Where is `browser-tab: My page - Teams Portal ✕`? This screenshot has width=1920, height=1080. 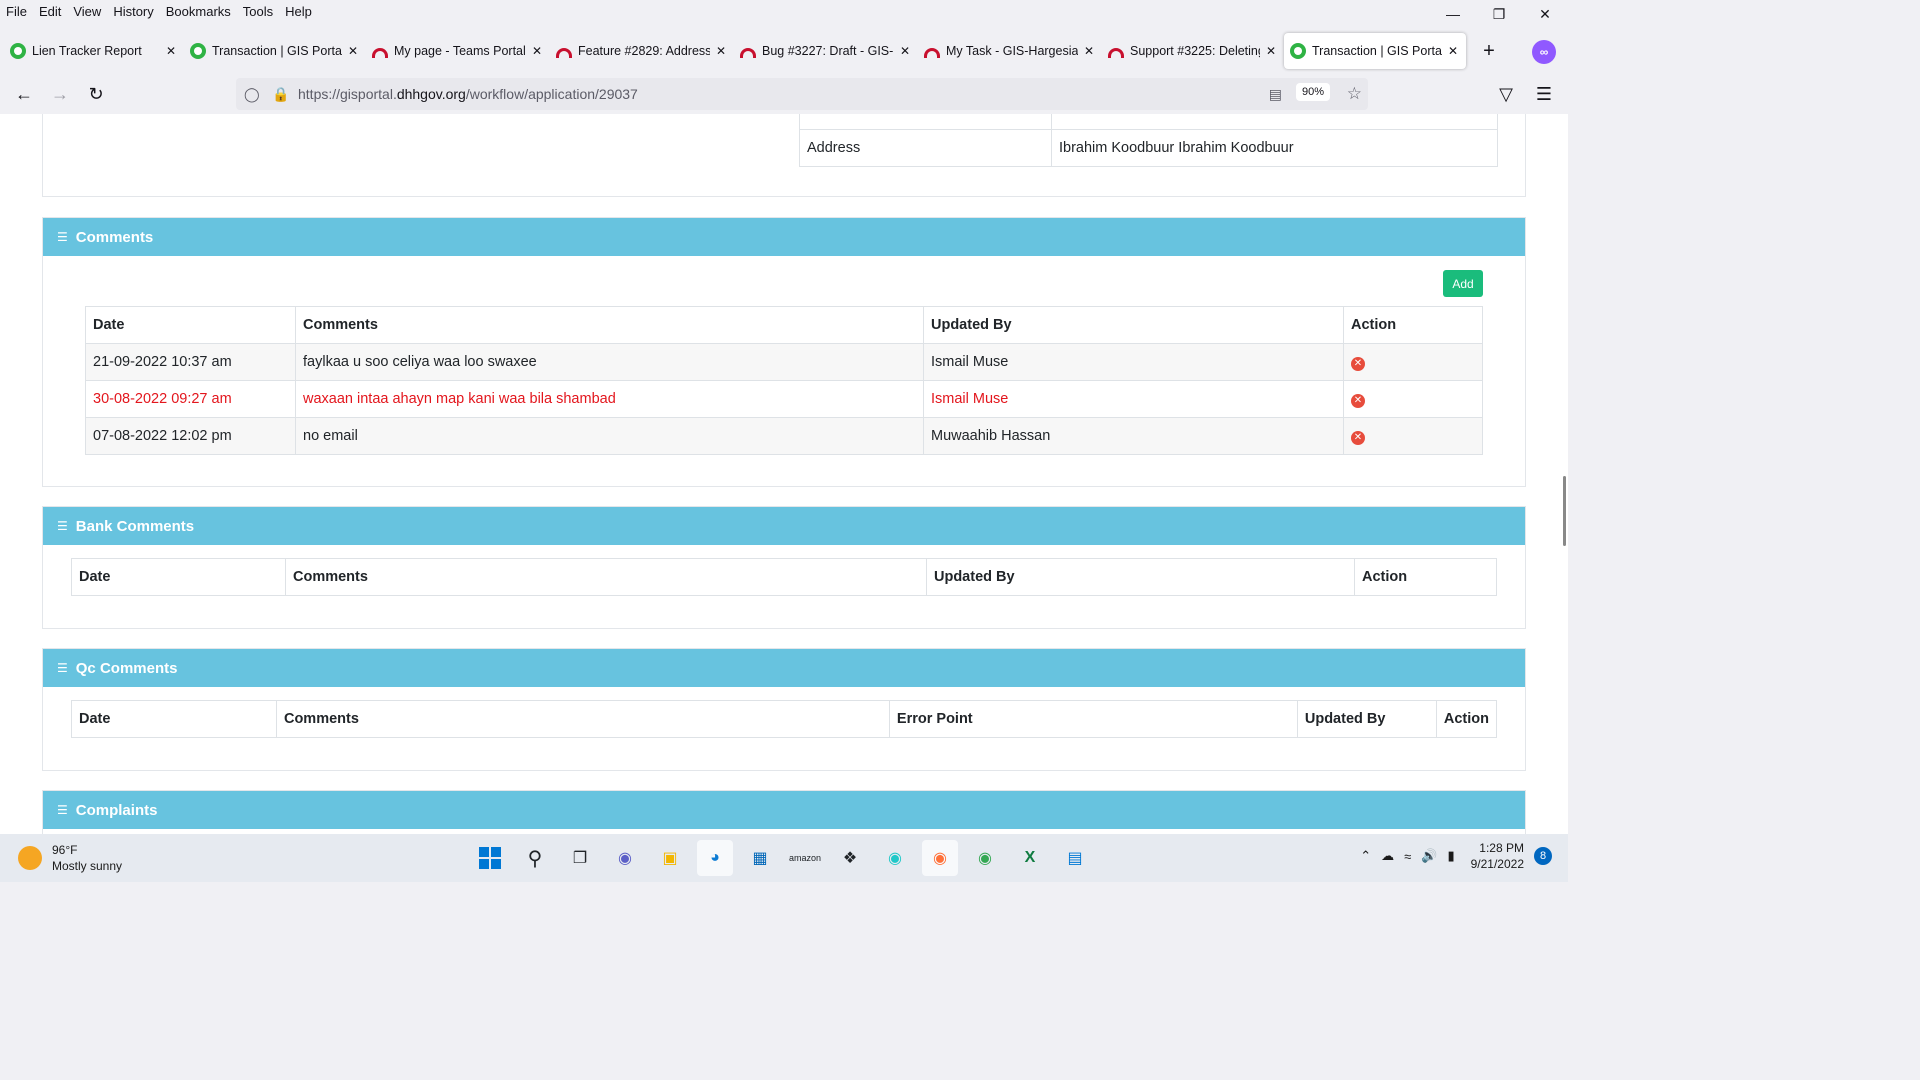
browser-tab: My page - Teams Portal ✕ is located at coordinates (458, 51).